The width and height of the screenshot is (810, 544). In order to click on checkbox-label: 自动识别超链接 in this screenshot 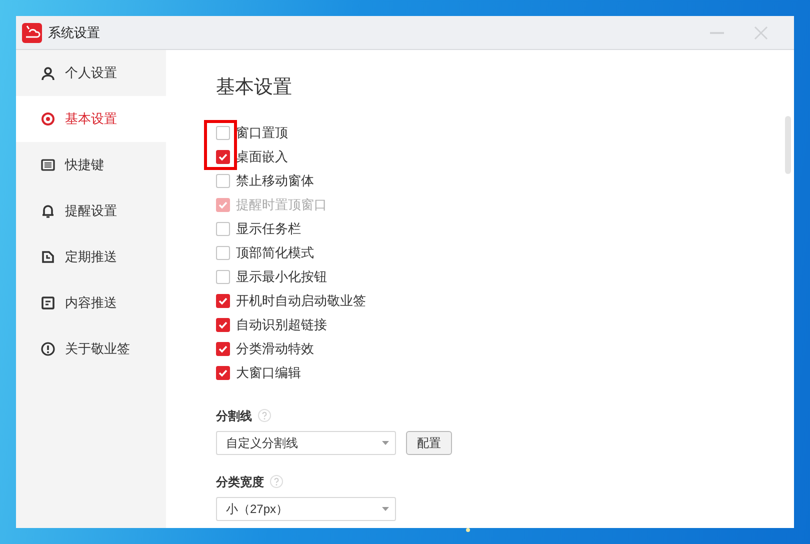, I will do `click(281, 325)`.